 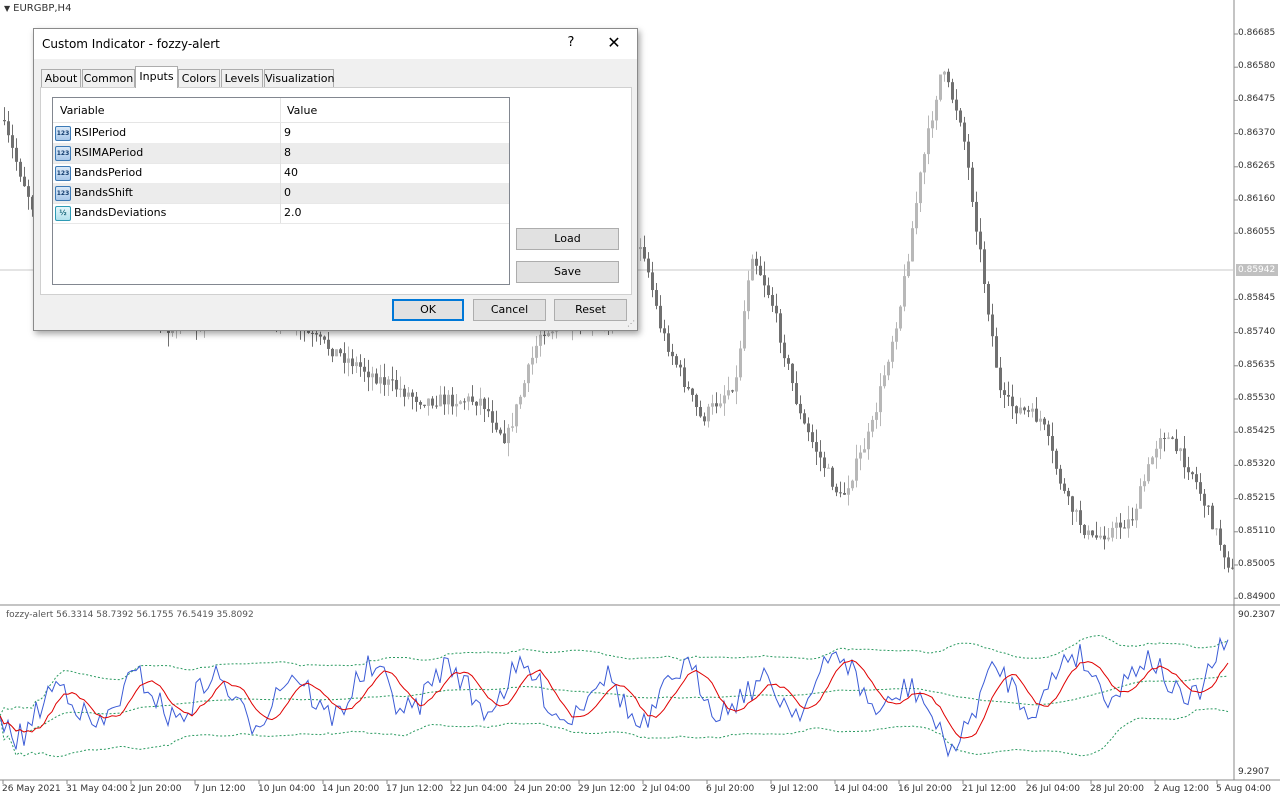 I want to click on variable-value: 0, so click(x=287, y=192).